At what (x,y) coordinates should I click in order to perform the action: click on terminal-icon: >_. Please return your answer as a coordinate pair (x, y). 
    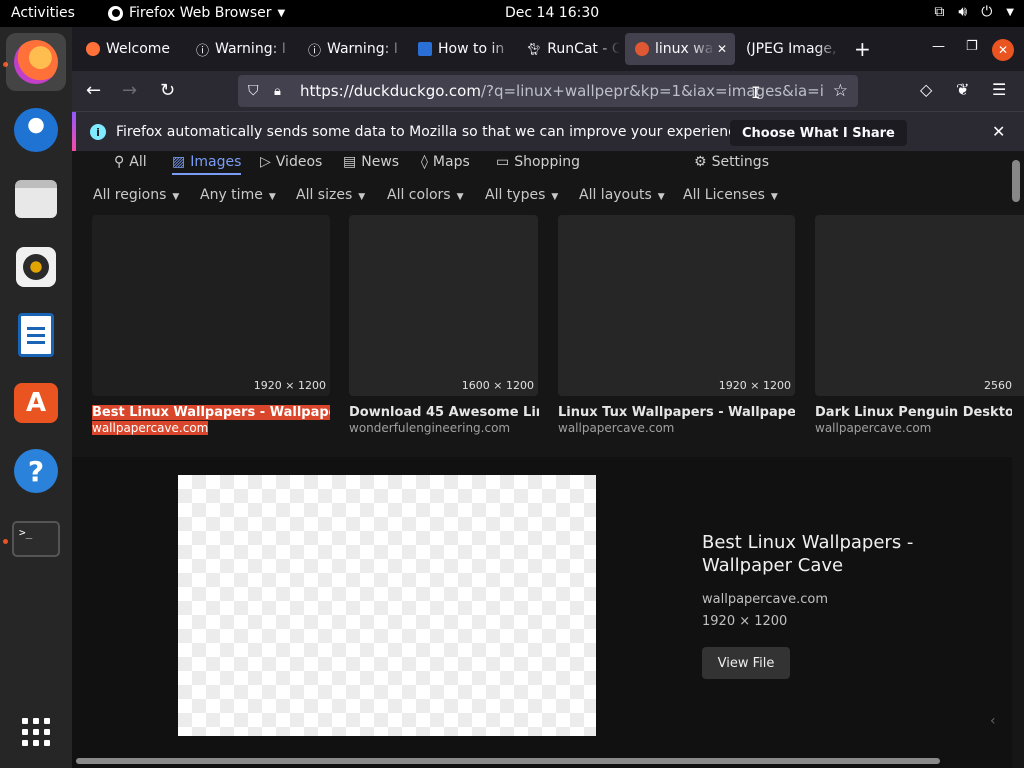
    Looking at the image, I should click on (36, 539).